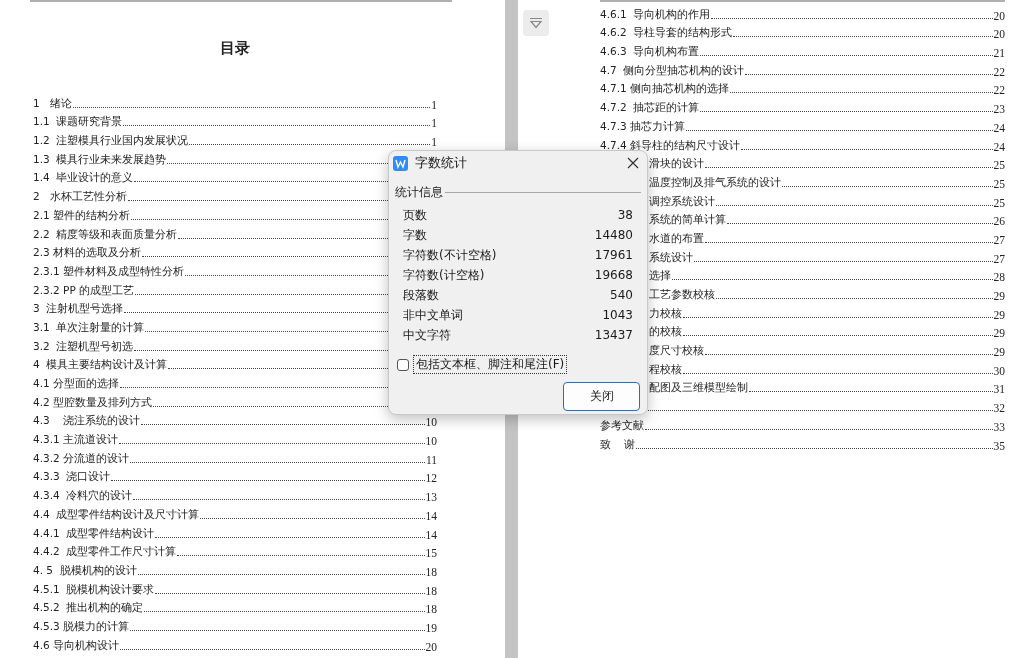  Describe the element at coordinates (613, 335) in the screenshot. I see `stat-value: 13437` at that location.